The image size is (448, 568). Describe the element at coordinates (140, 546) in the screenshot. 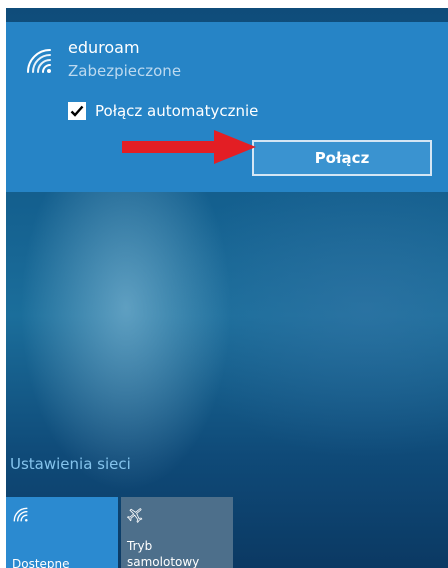

I see `quick-action-label-line1: Tryb` at that location.